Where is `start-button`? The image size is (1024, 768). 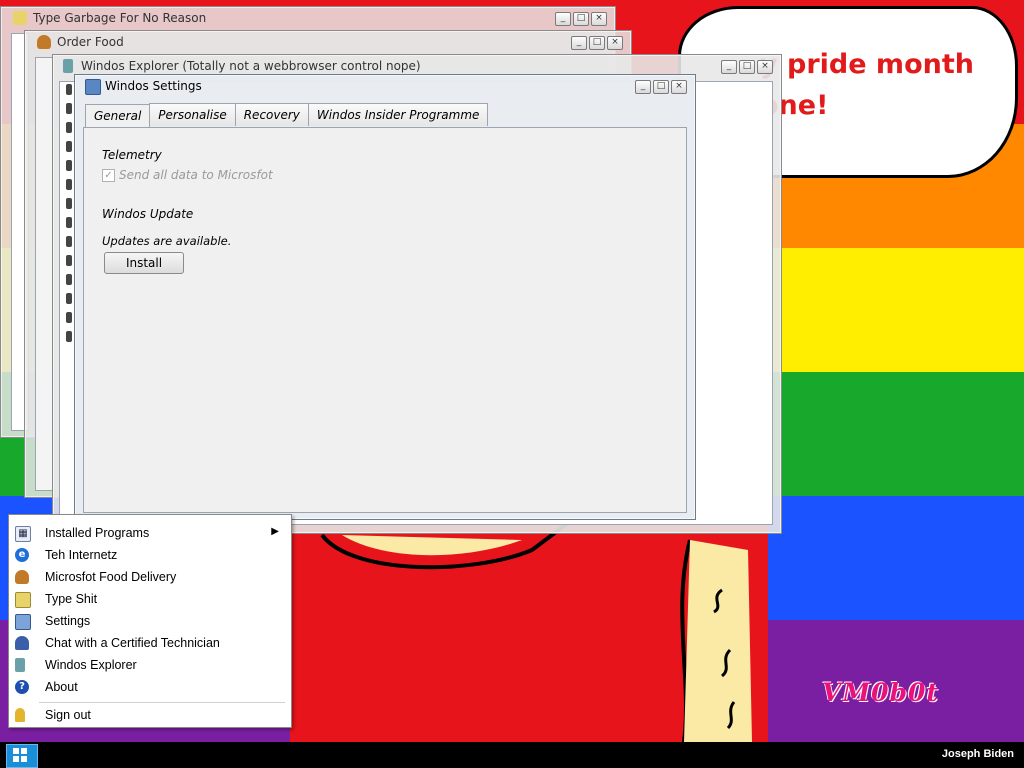
start-button is located at coordinates (22, 756).